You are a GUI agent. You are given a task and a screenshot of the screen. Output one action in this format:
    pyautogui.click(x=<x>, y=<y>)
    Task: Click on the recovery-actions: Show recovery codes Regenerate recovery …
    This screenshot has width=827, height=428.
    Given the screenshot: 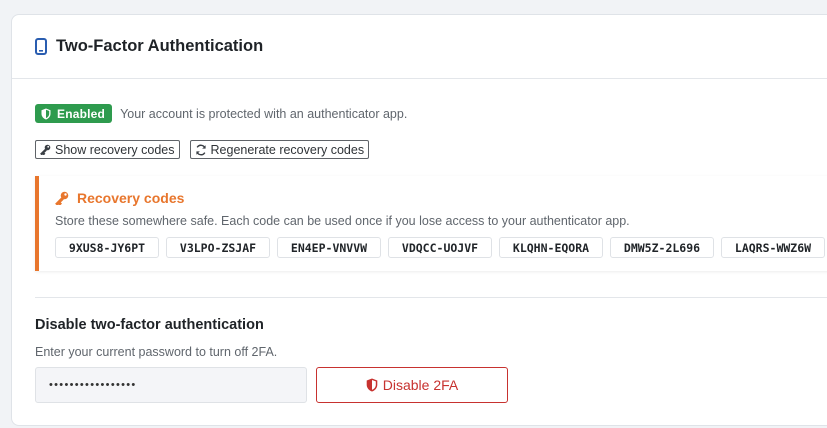 What is the action you would take?
    pyautogui.click(x=207, y=149)
    